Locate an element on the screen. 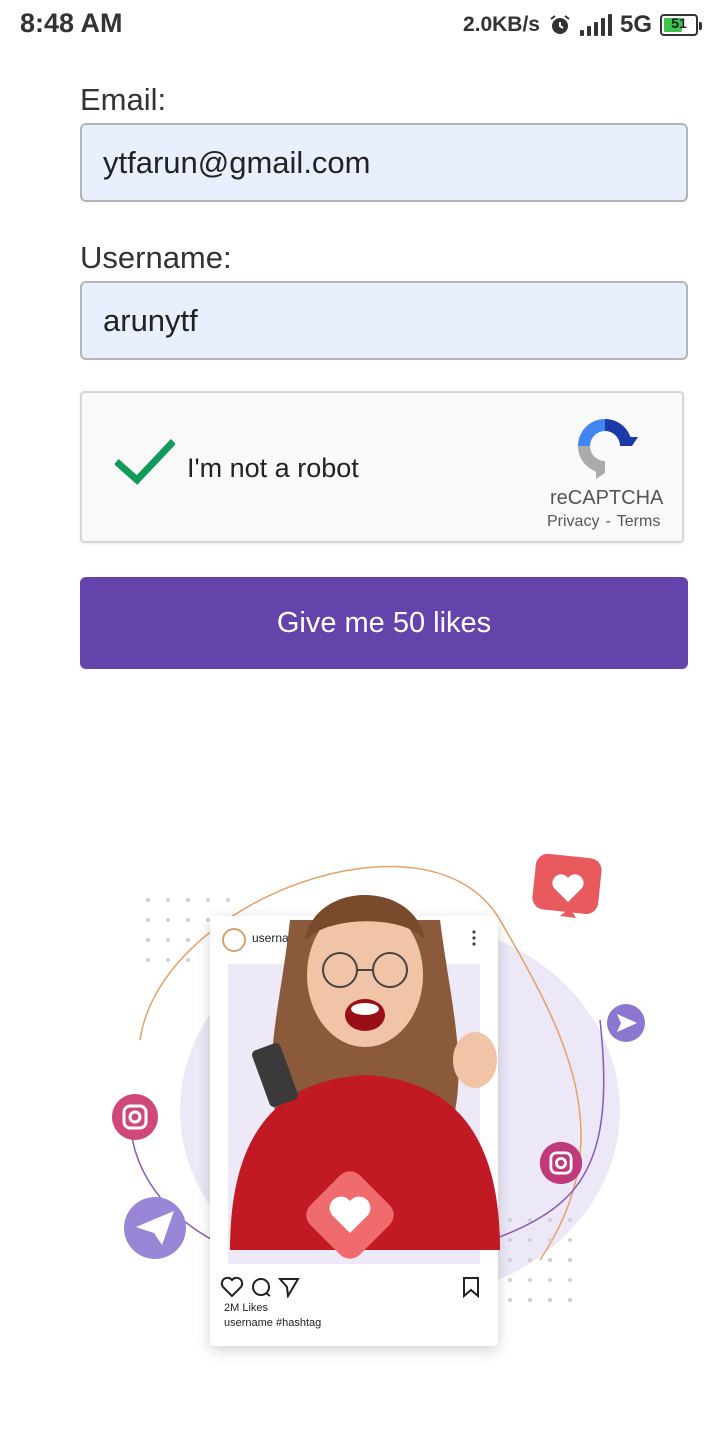  share-icon is located at coordinates (289, 1288).